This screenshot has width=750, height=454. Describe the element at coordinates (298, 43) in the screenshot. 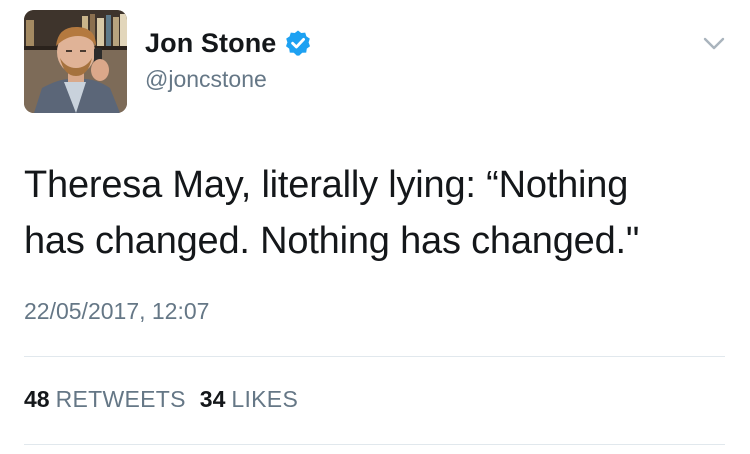

I see `verified-badge-icon` at that location.